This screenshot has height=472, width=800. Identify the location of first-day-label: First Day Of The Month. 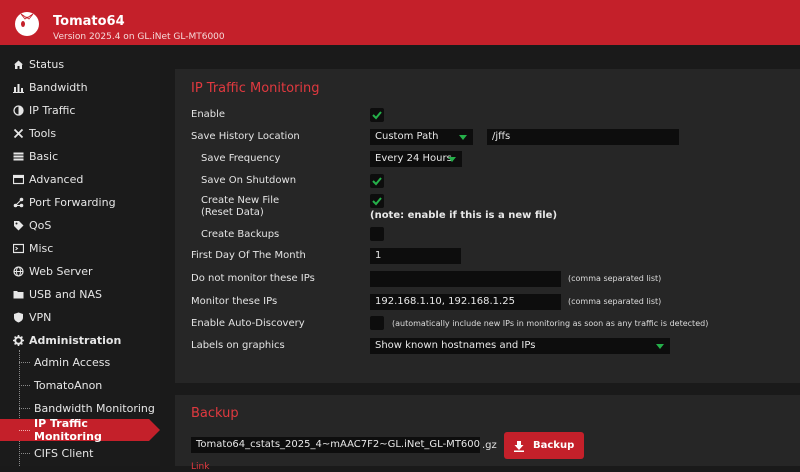
(248, 255).